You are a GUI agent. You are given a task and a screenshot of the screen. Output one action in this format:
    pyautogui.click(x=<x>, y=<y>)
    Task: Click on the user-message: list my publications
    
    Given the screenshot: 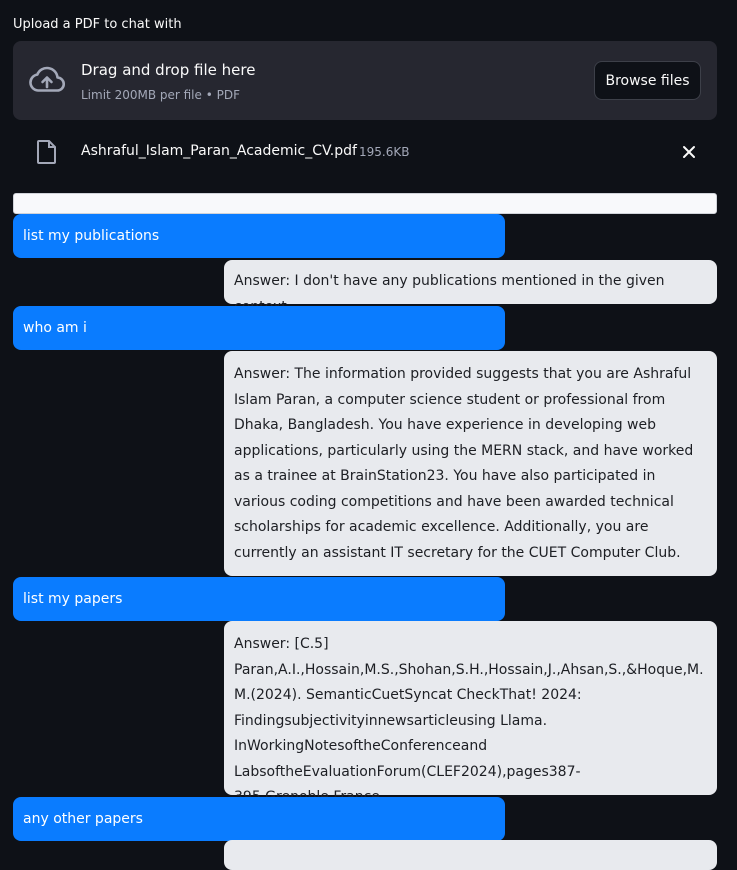 What is the action you would take?
    pyautogui.click(x=259, y=236)
    